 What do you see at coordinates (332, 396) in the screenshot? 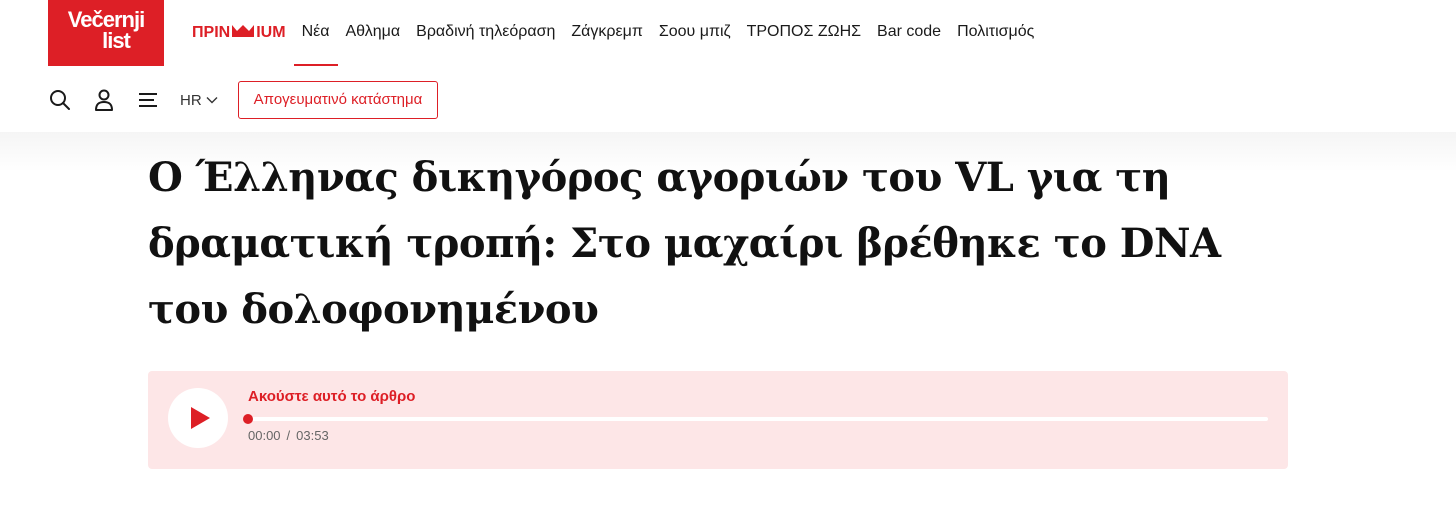
I see `player-label: Ακούστε αυτό το άρθρο` at bounding box center [332, 396].